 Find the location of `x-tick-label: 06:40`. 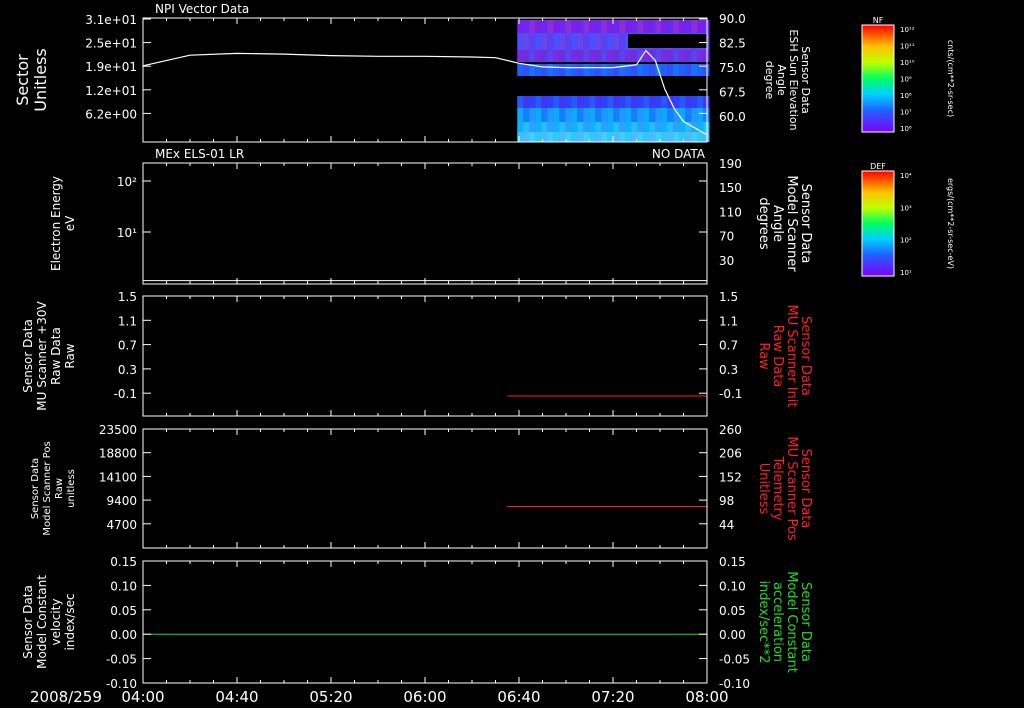

x-tick-label: 06:40 is located at coordinates (518, 697).